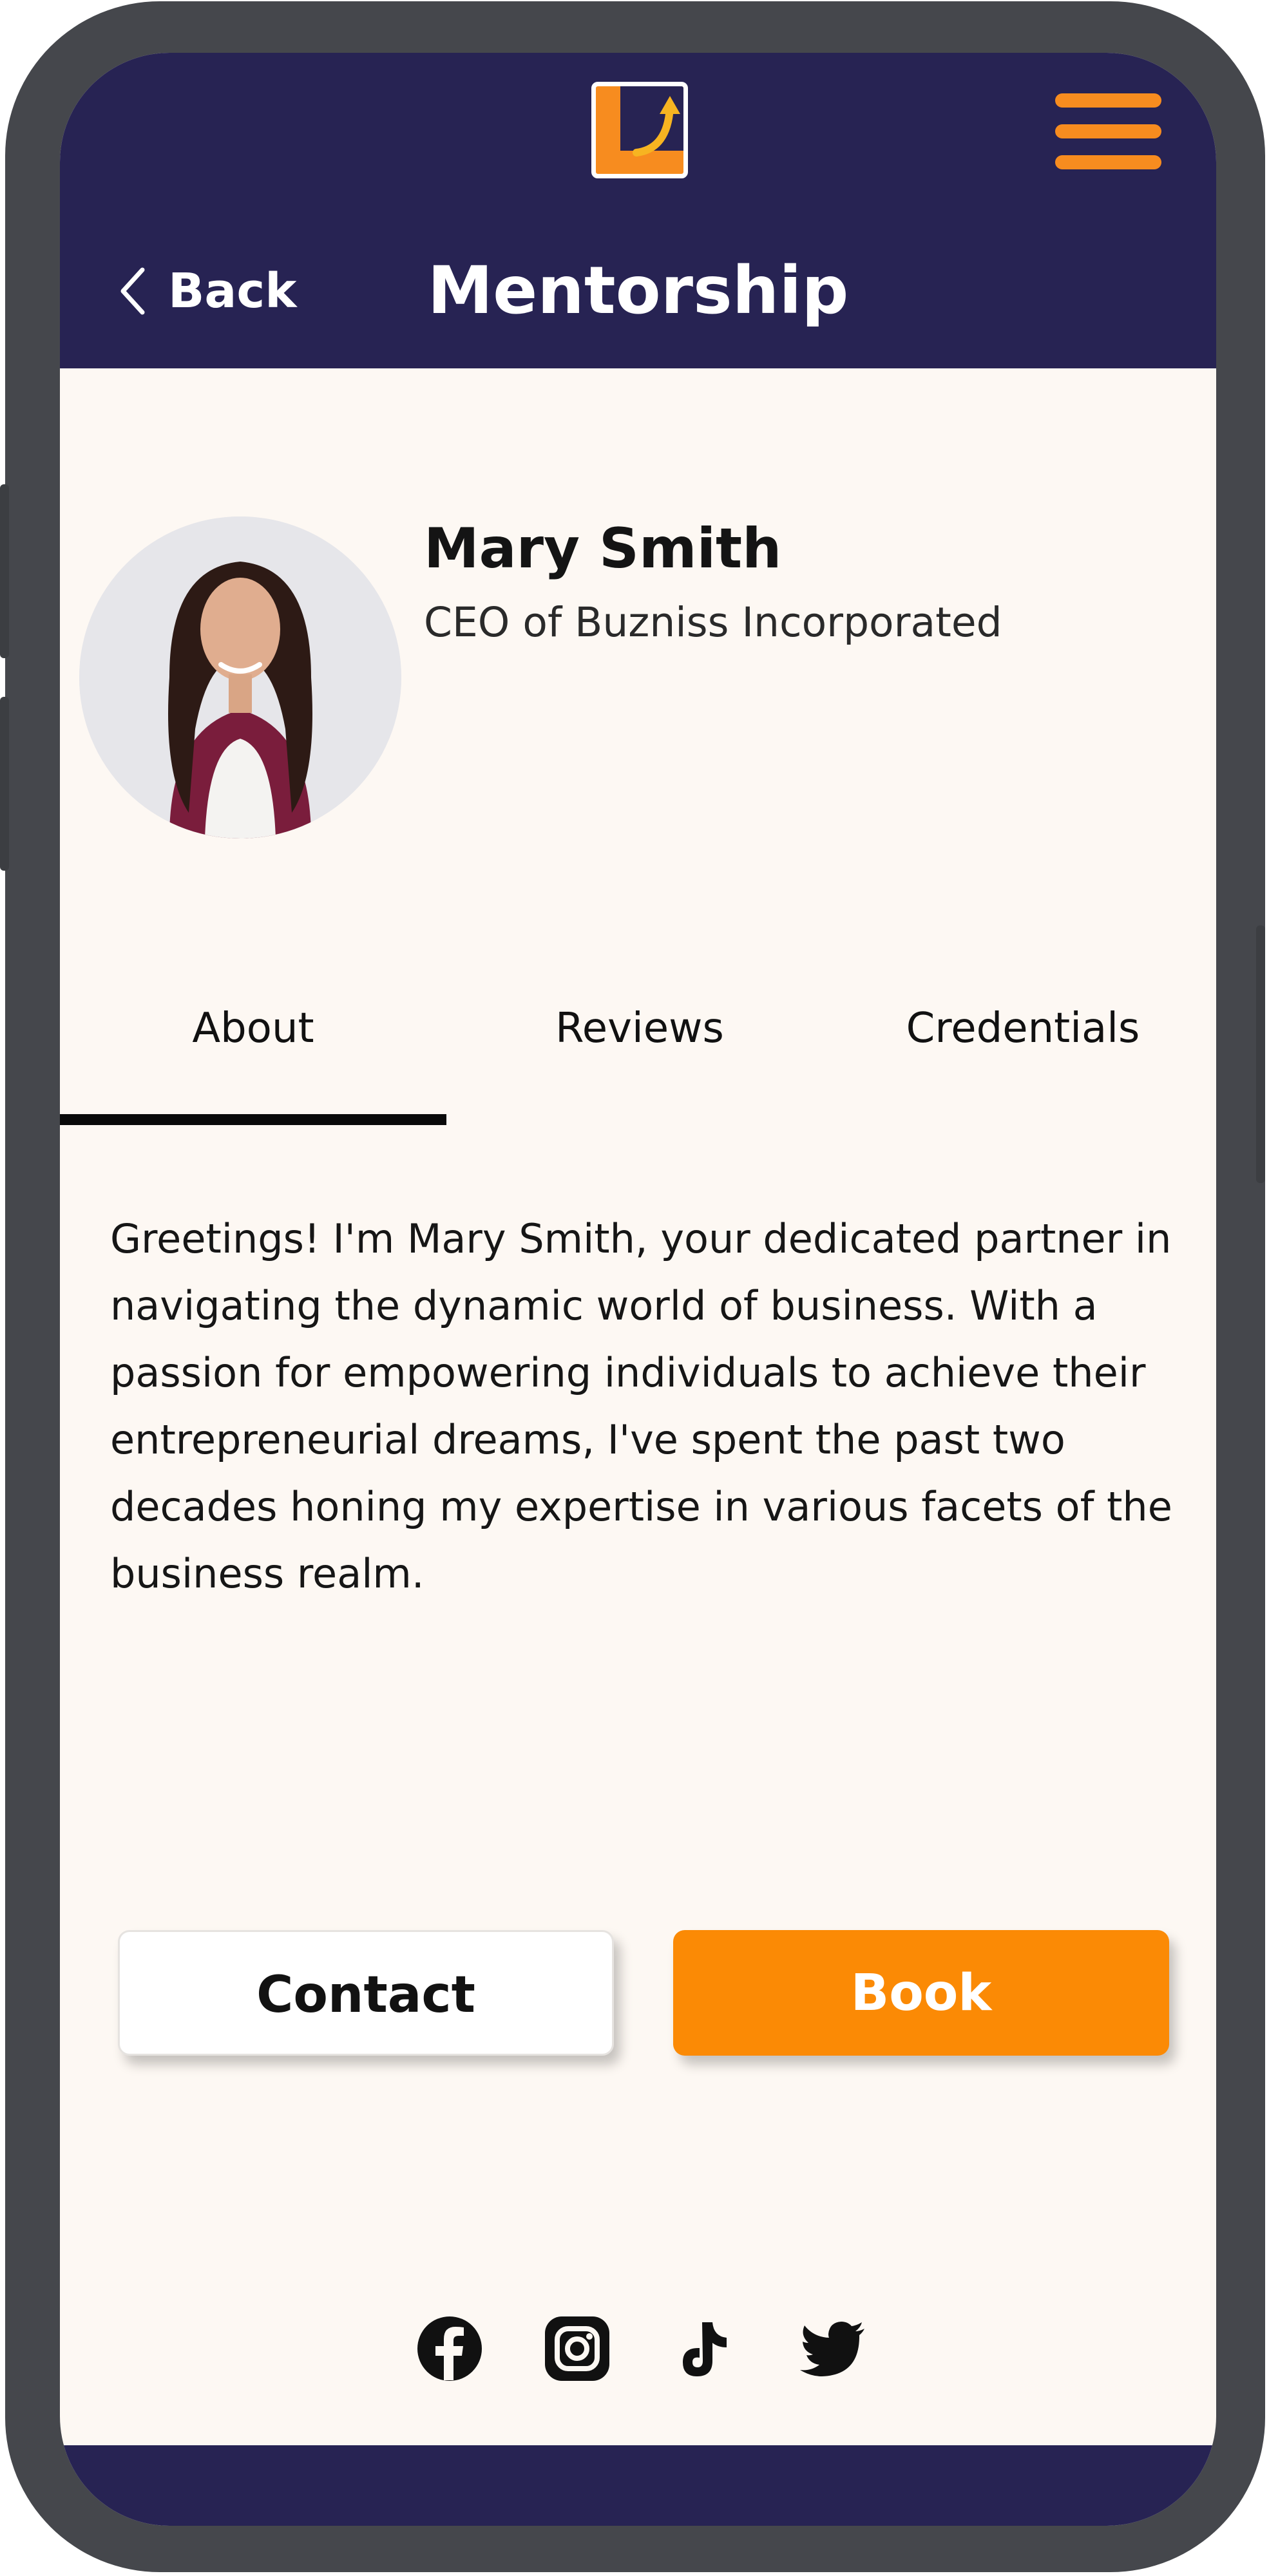  Describe the element at coordinates (656, 126) in the screenshot. I see `logo-arrow-icon` at that location.